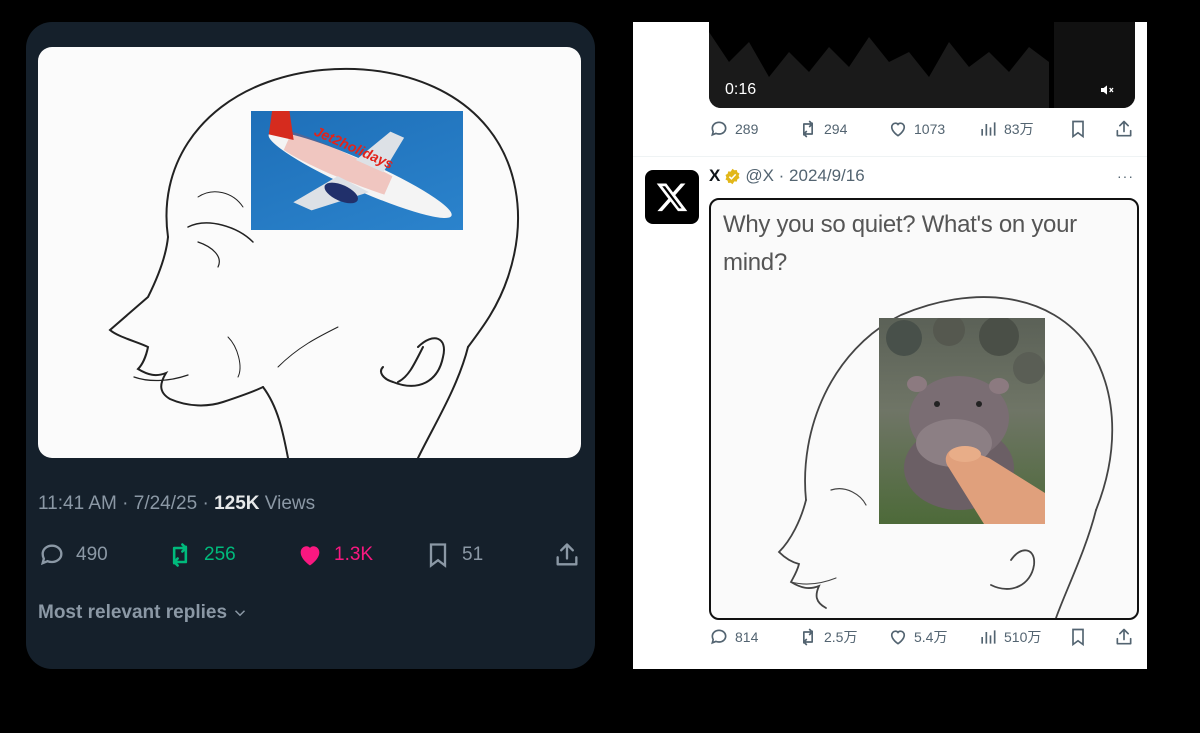 Image resolution: width=1200 pixels, height=733 pixels. I want to click on top-views-count: 83万, so click(1019, 129).